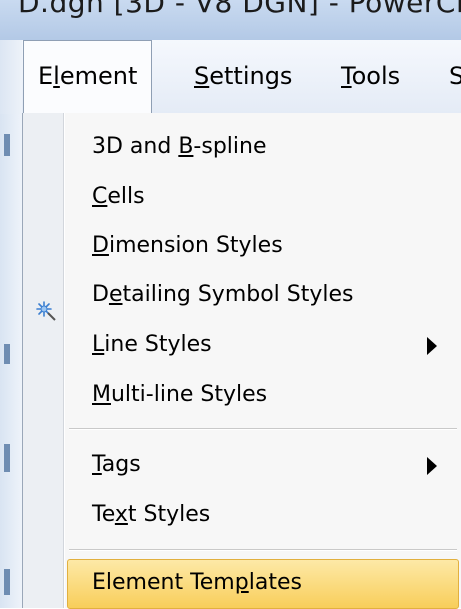  What do you see at coordinates (43, 360) in the screenshot?
I see `menu-icon-gutter` at bounding box center [43, 360].